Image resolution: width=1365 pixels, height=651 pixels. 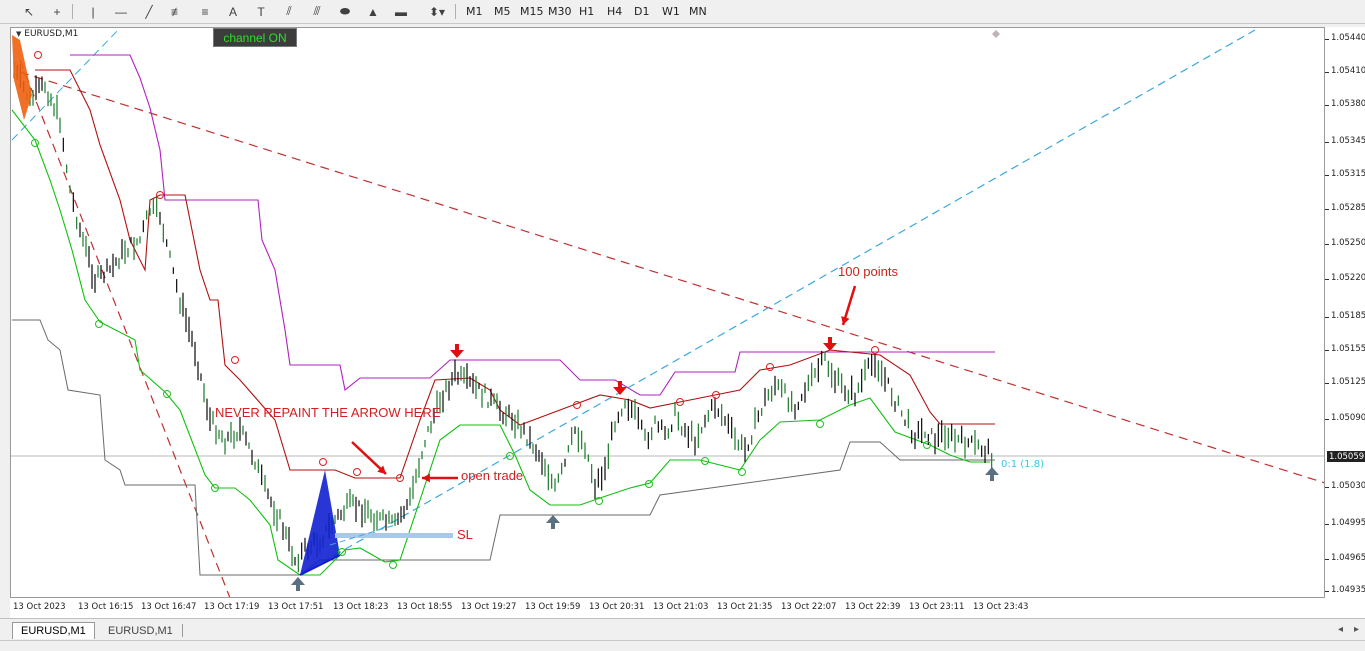 What do you see at coordinates (140, 630) in the screenshot?
I see `tab-eurusd-m1: EURUSD,M1` at bounding box center [140, 630].